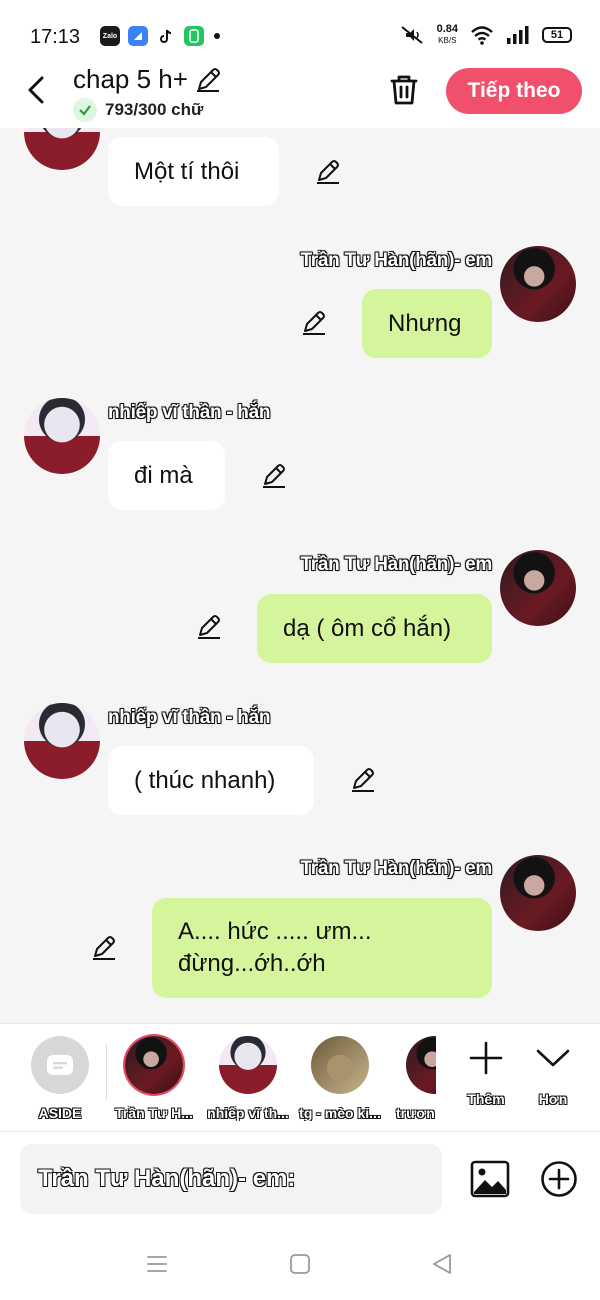  I want to click on edit-title-icon, so click(208, 80).